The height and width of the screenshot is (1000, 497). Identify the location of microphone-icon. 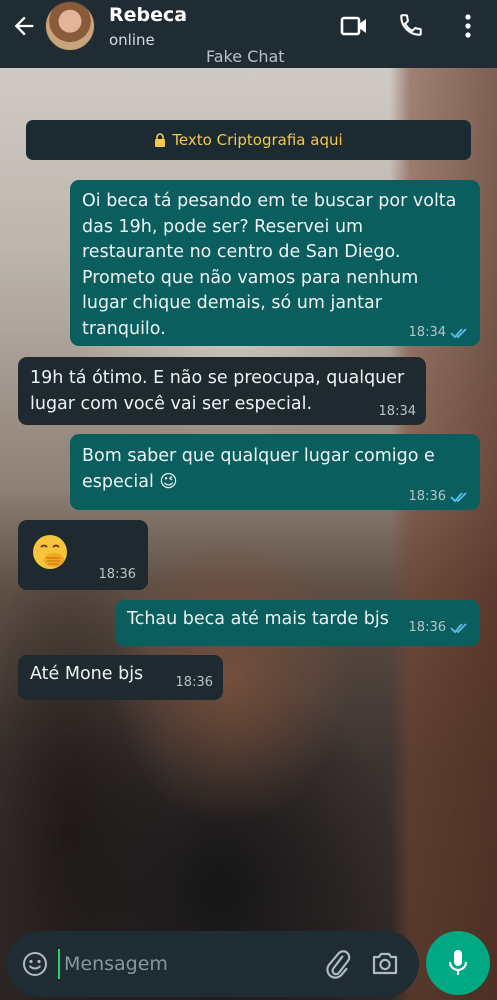
(458, 962).